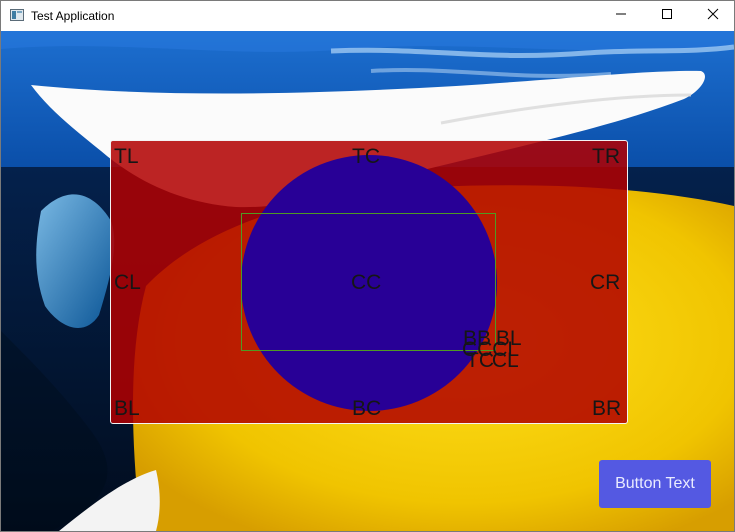 This screenshot has width=735, height=532. Describe the element at coordinates (126, 156) in the screenshot. I see `label-top-left: TL` at that location.